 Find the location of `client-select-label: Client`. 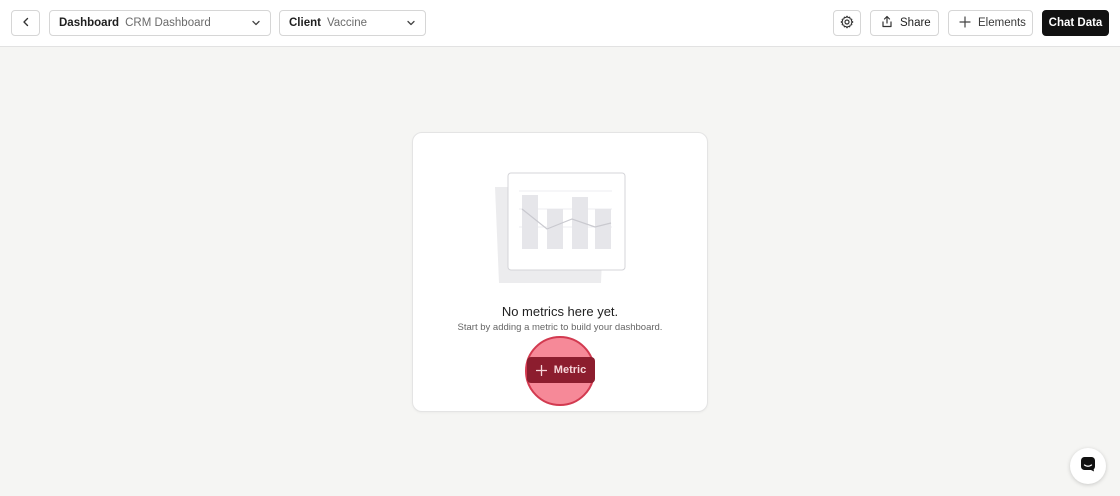

client-select-label: Client is located at coordinates (305, 23).